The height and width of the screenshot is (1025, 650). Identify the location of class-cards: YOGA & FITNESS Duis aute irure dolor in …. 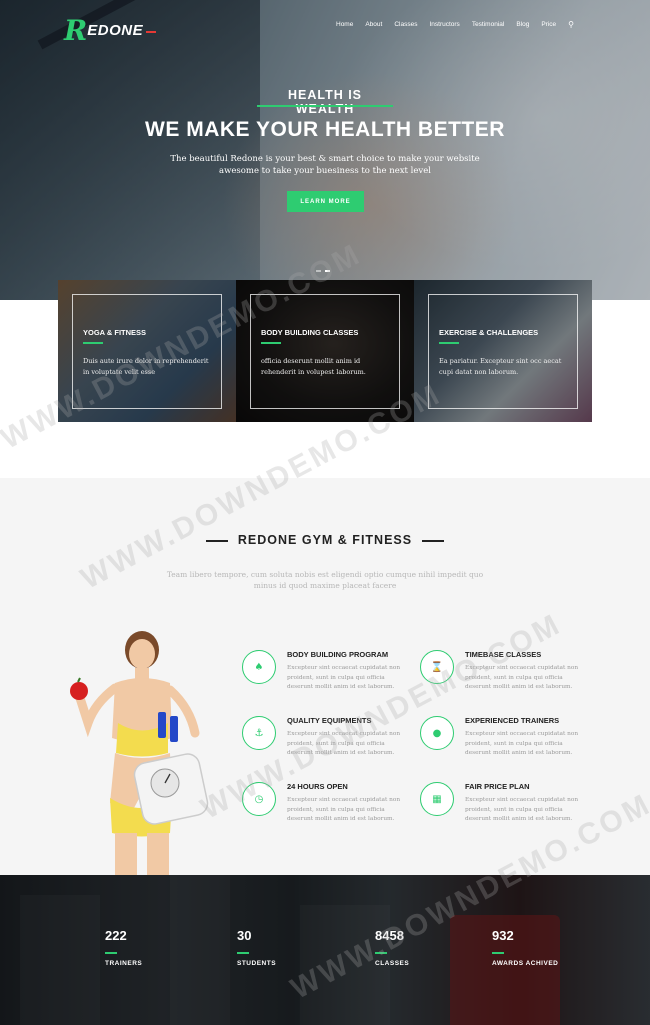
(325, 351).